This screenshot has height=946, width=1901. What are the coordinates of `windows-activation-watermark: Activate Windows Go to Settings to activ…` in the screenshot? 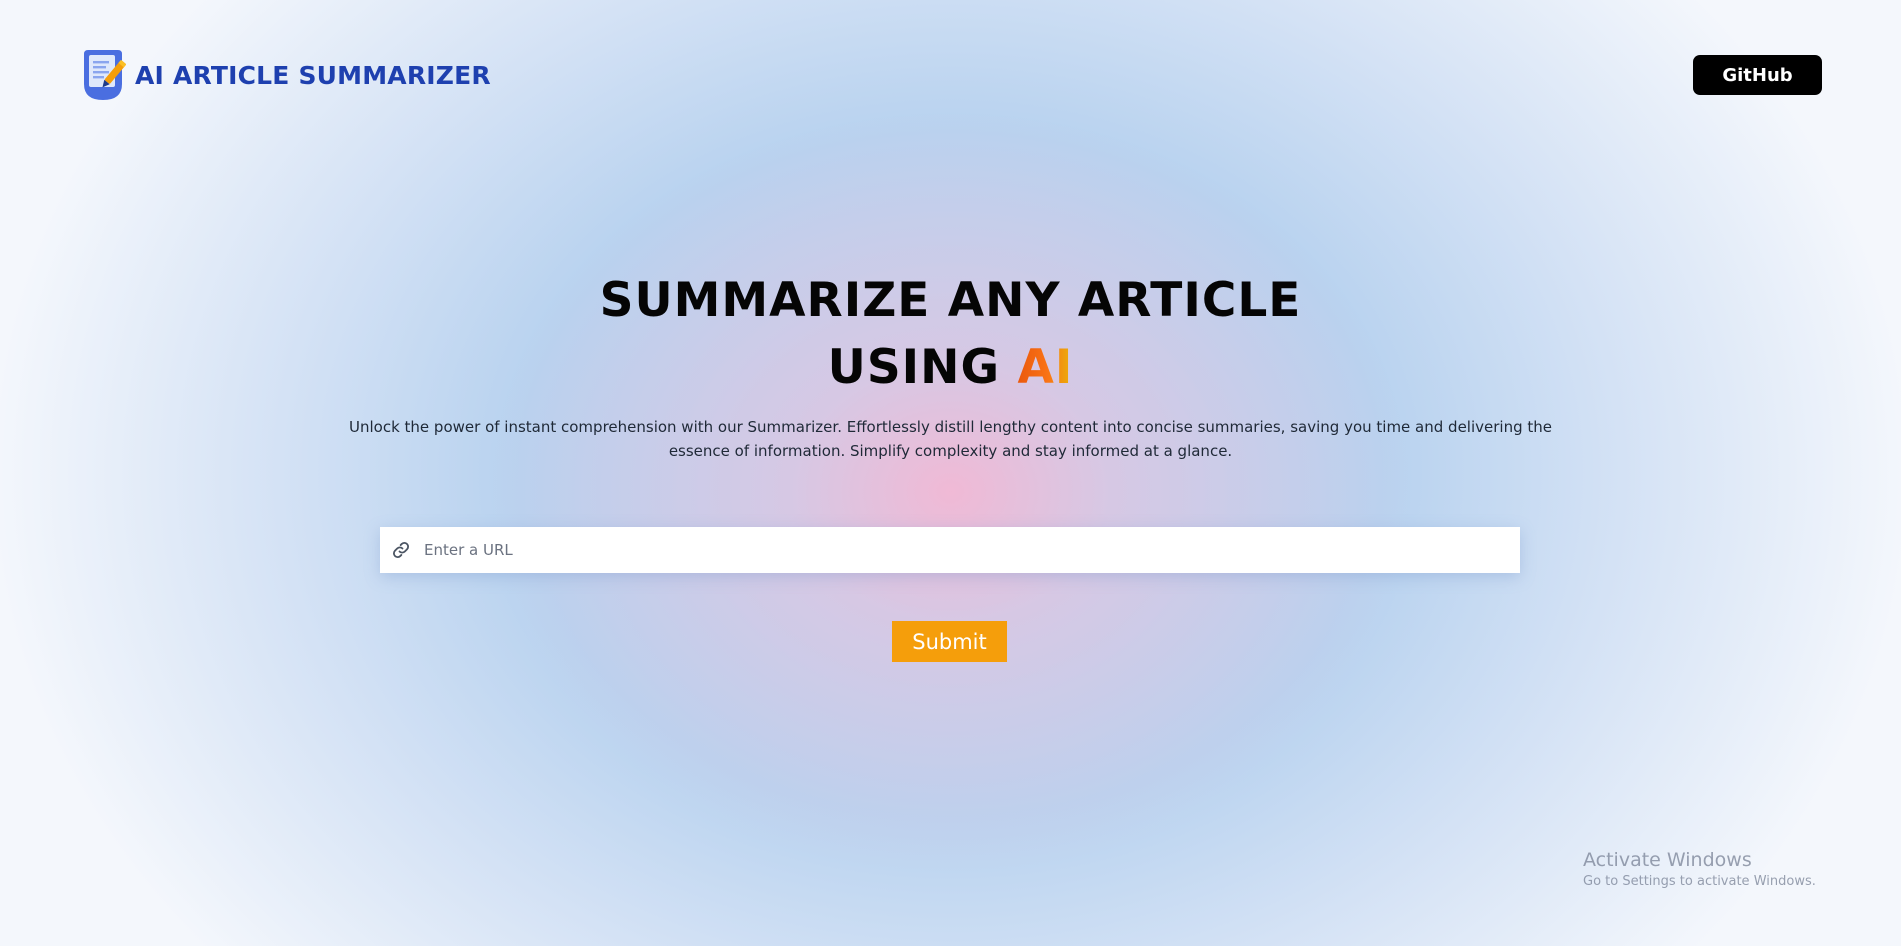 It's located at (1699, 870).